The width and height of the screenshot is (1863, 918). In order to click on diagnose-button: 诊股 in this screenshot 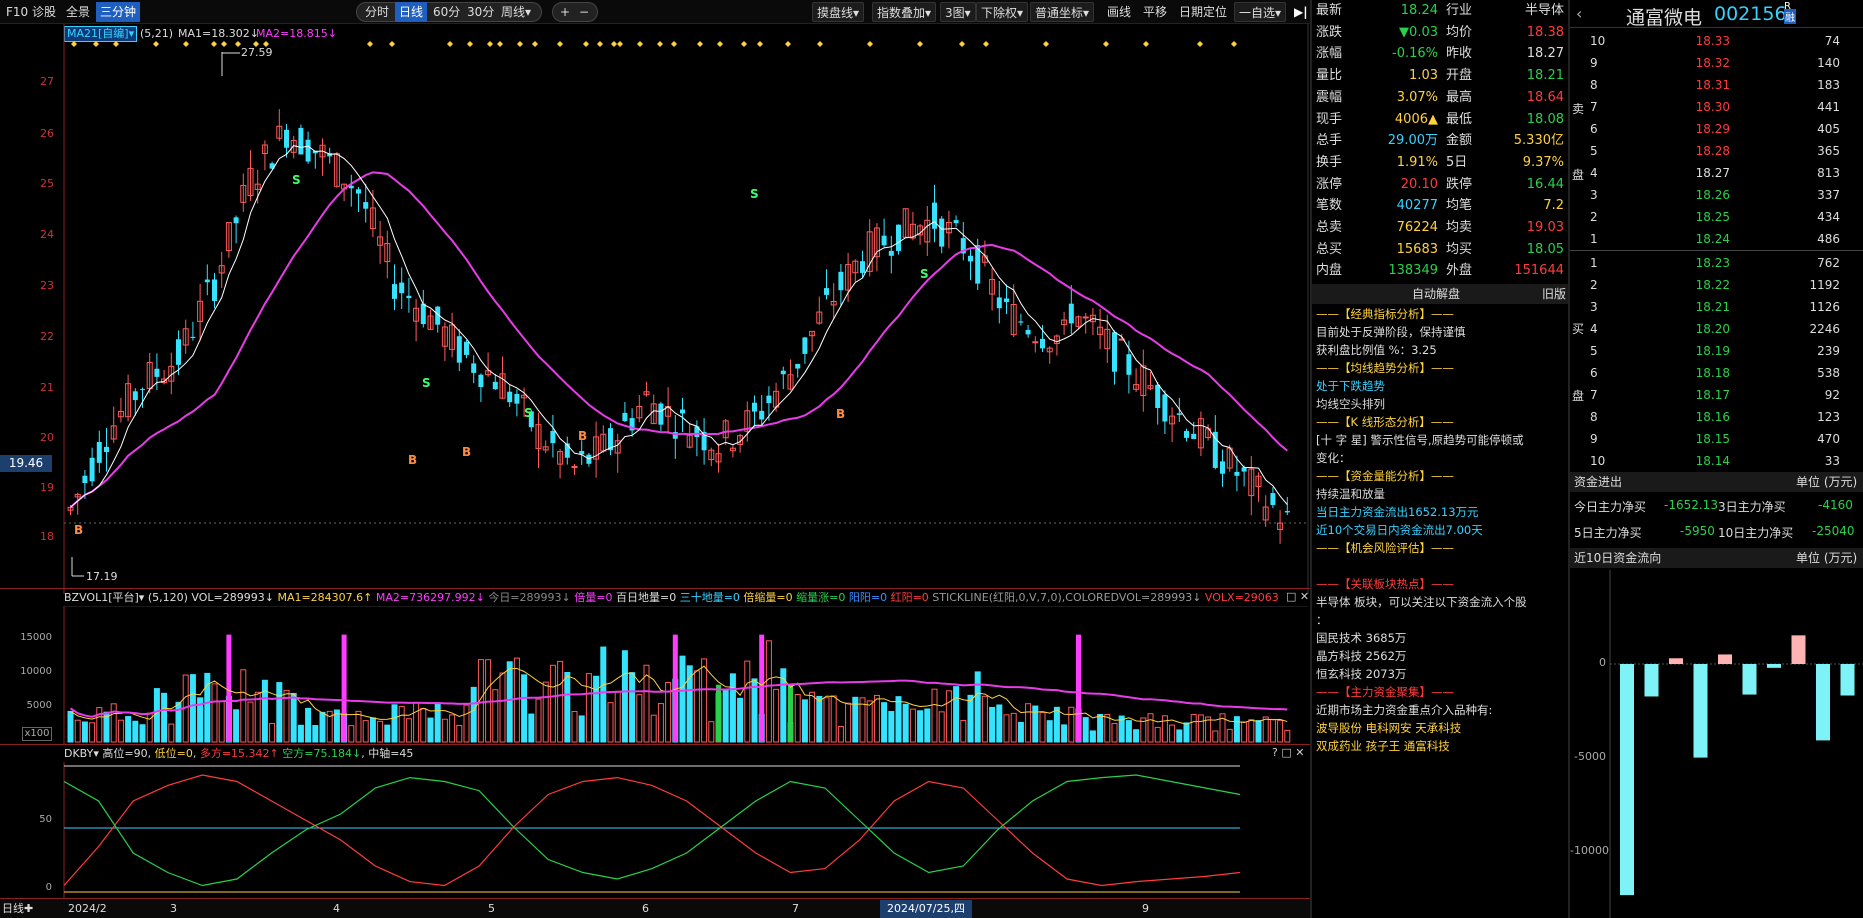, I will do `click(44, 12)`.